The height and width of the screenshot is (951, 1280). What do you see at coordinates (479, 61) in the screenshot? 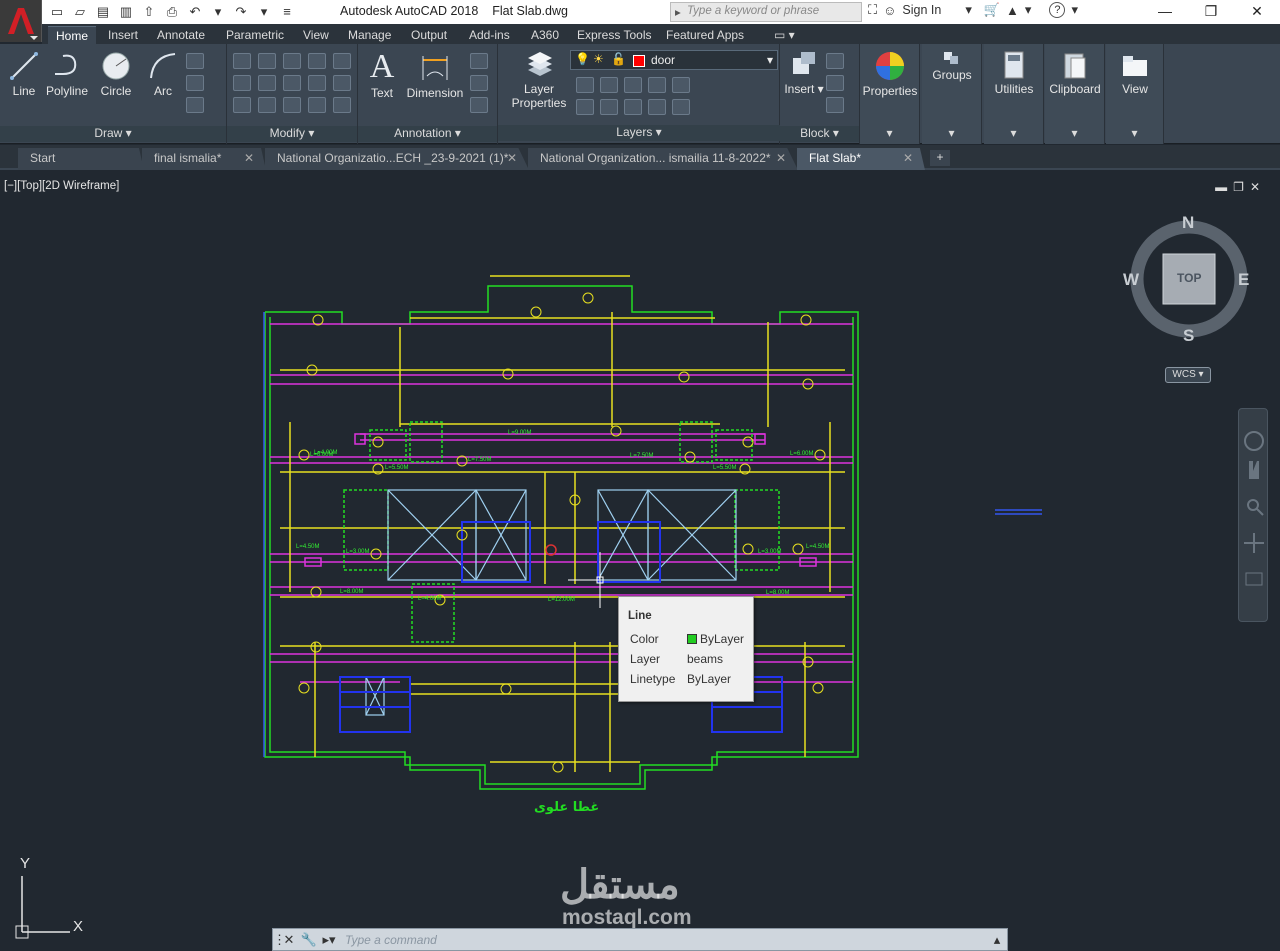
I see `linear-dim-icon` at bounding box center [479, 61].